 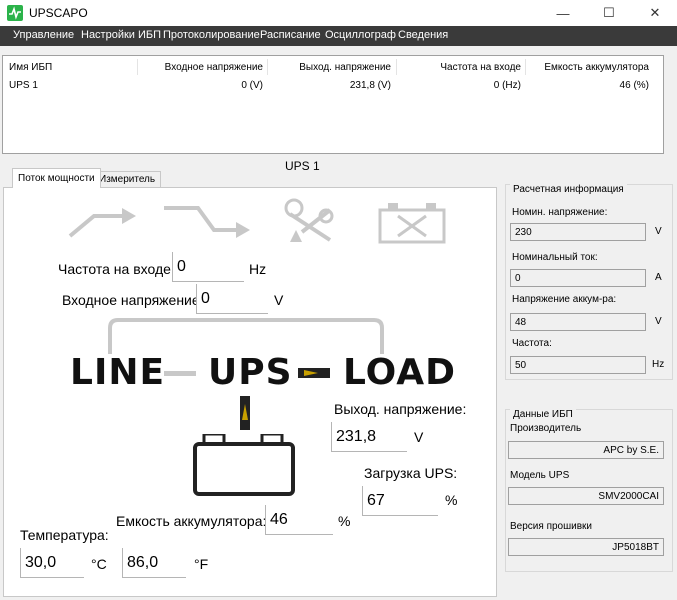 What do you see at coordinates (15, 13) in the screenshot?
I see `app-logo-icon` at bounding box center [15, 13].